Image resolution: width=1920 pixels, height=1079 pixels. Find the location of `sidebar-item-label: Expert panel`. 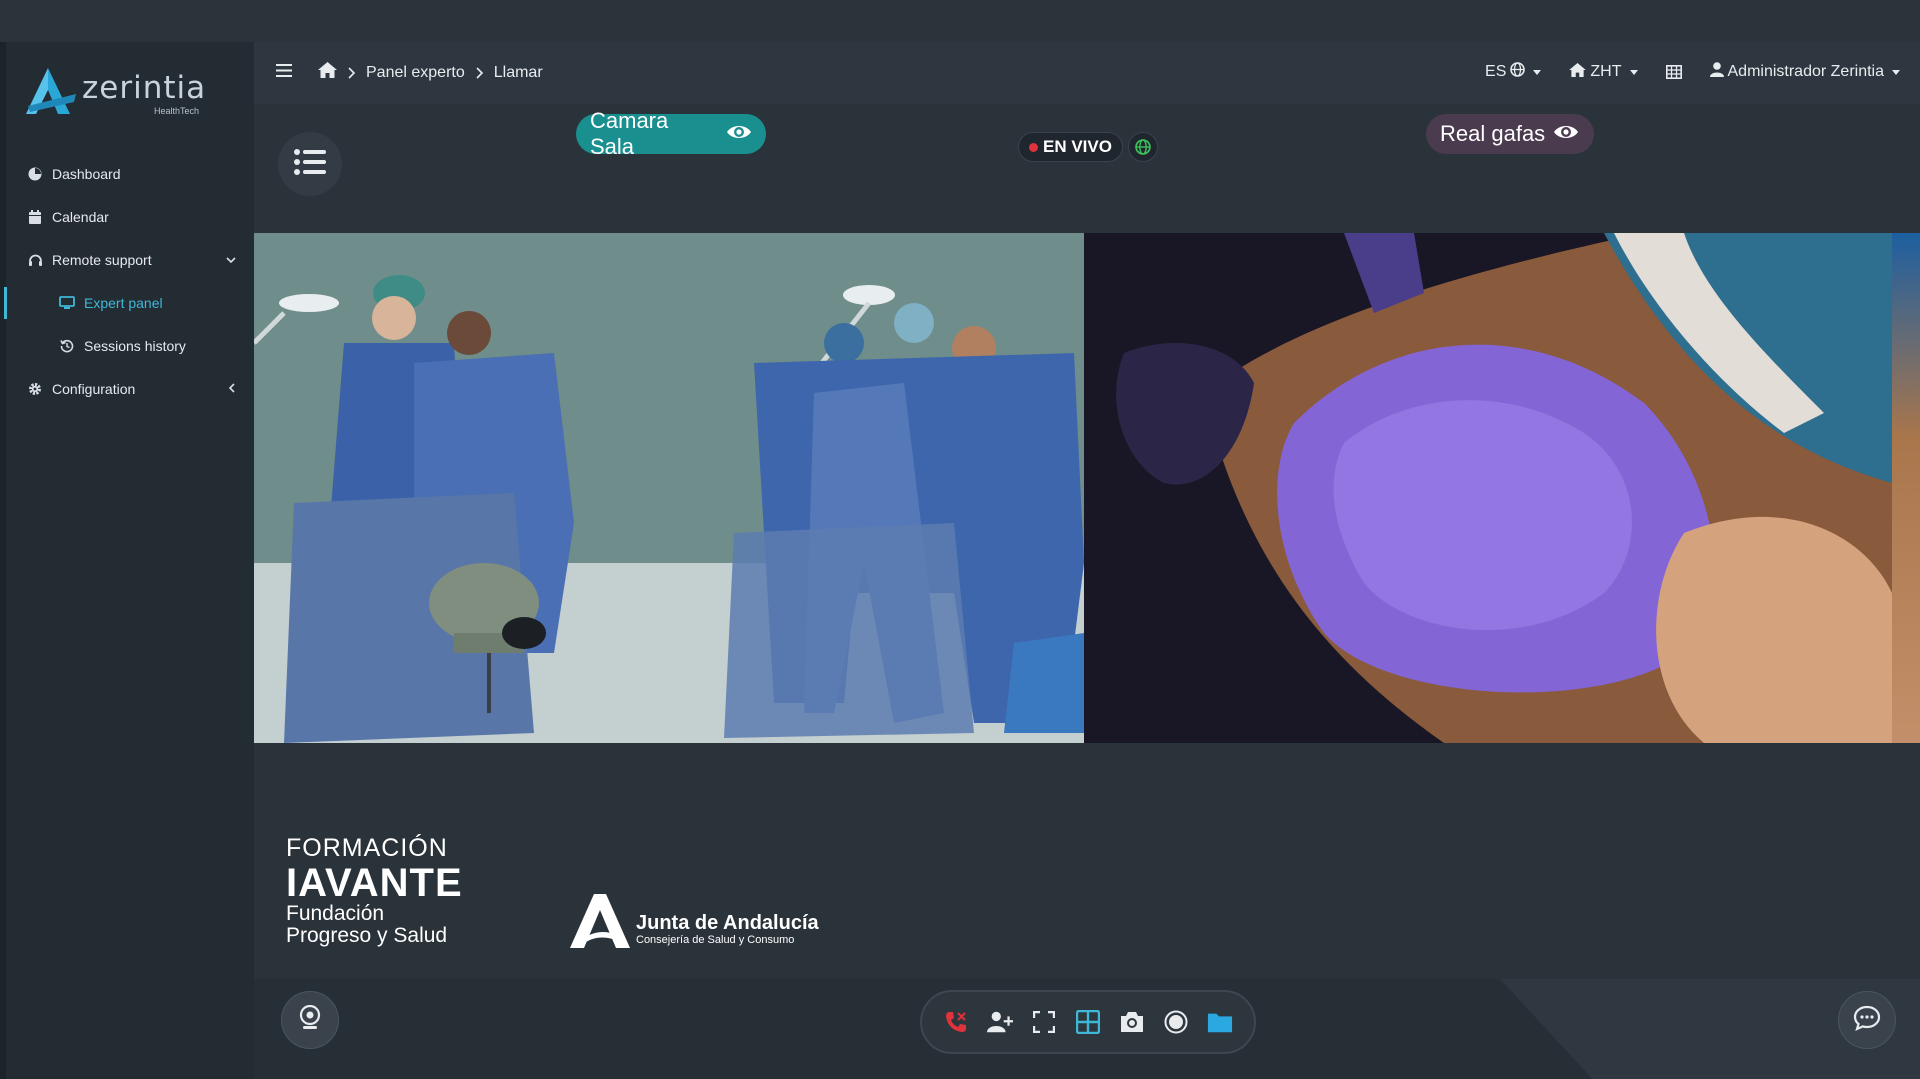

sidebar-item-label: Expert panel is located at coordinates (123, 302).